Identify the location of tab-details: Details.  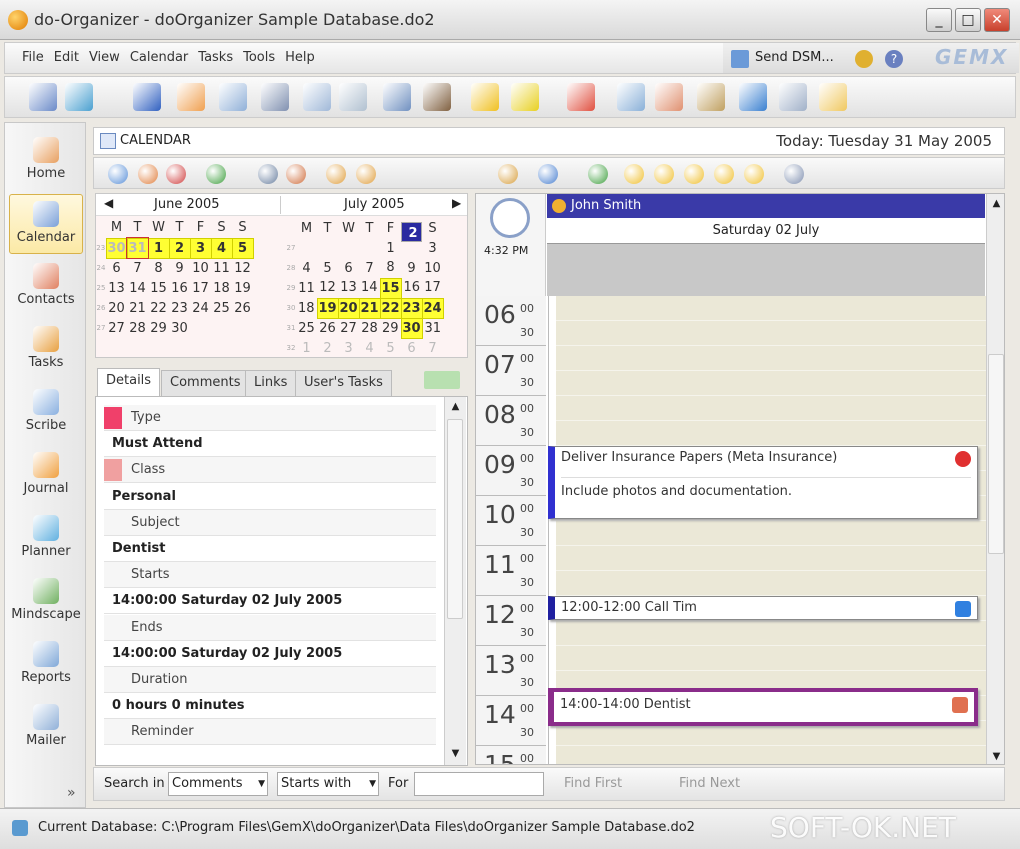
(129, 382).